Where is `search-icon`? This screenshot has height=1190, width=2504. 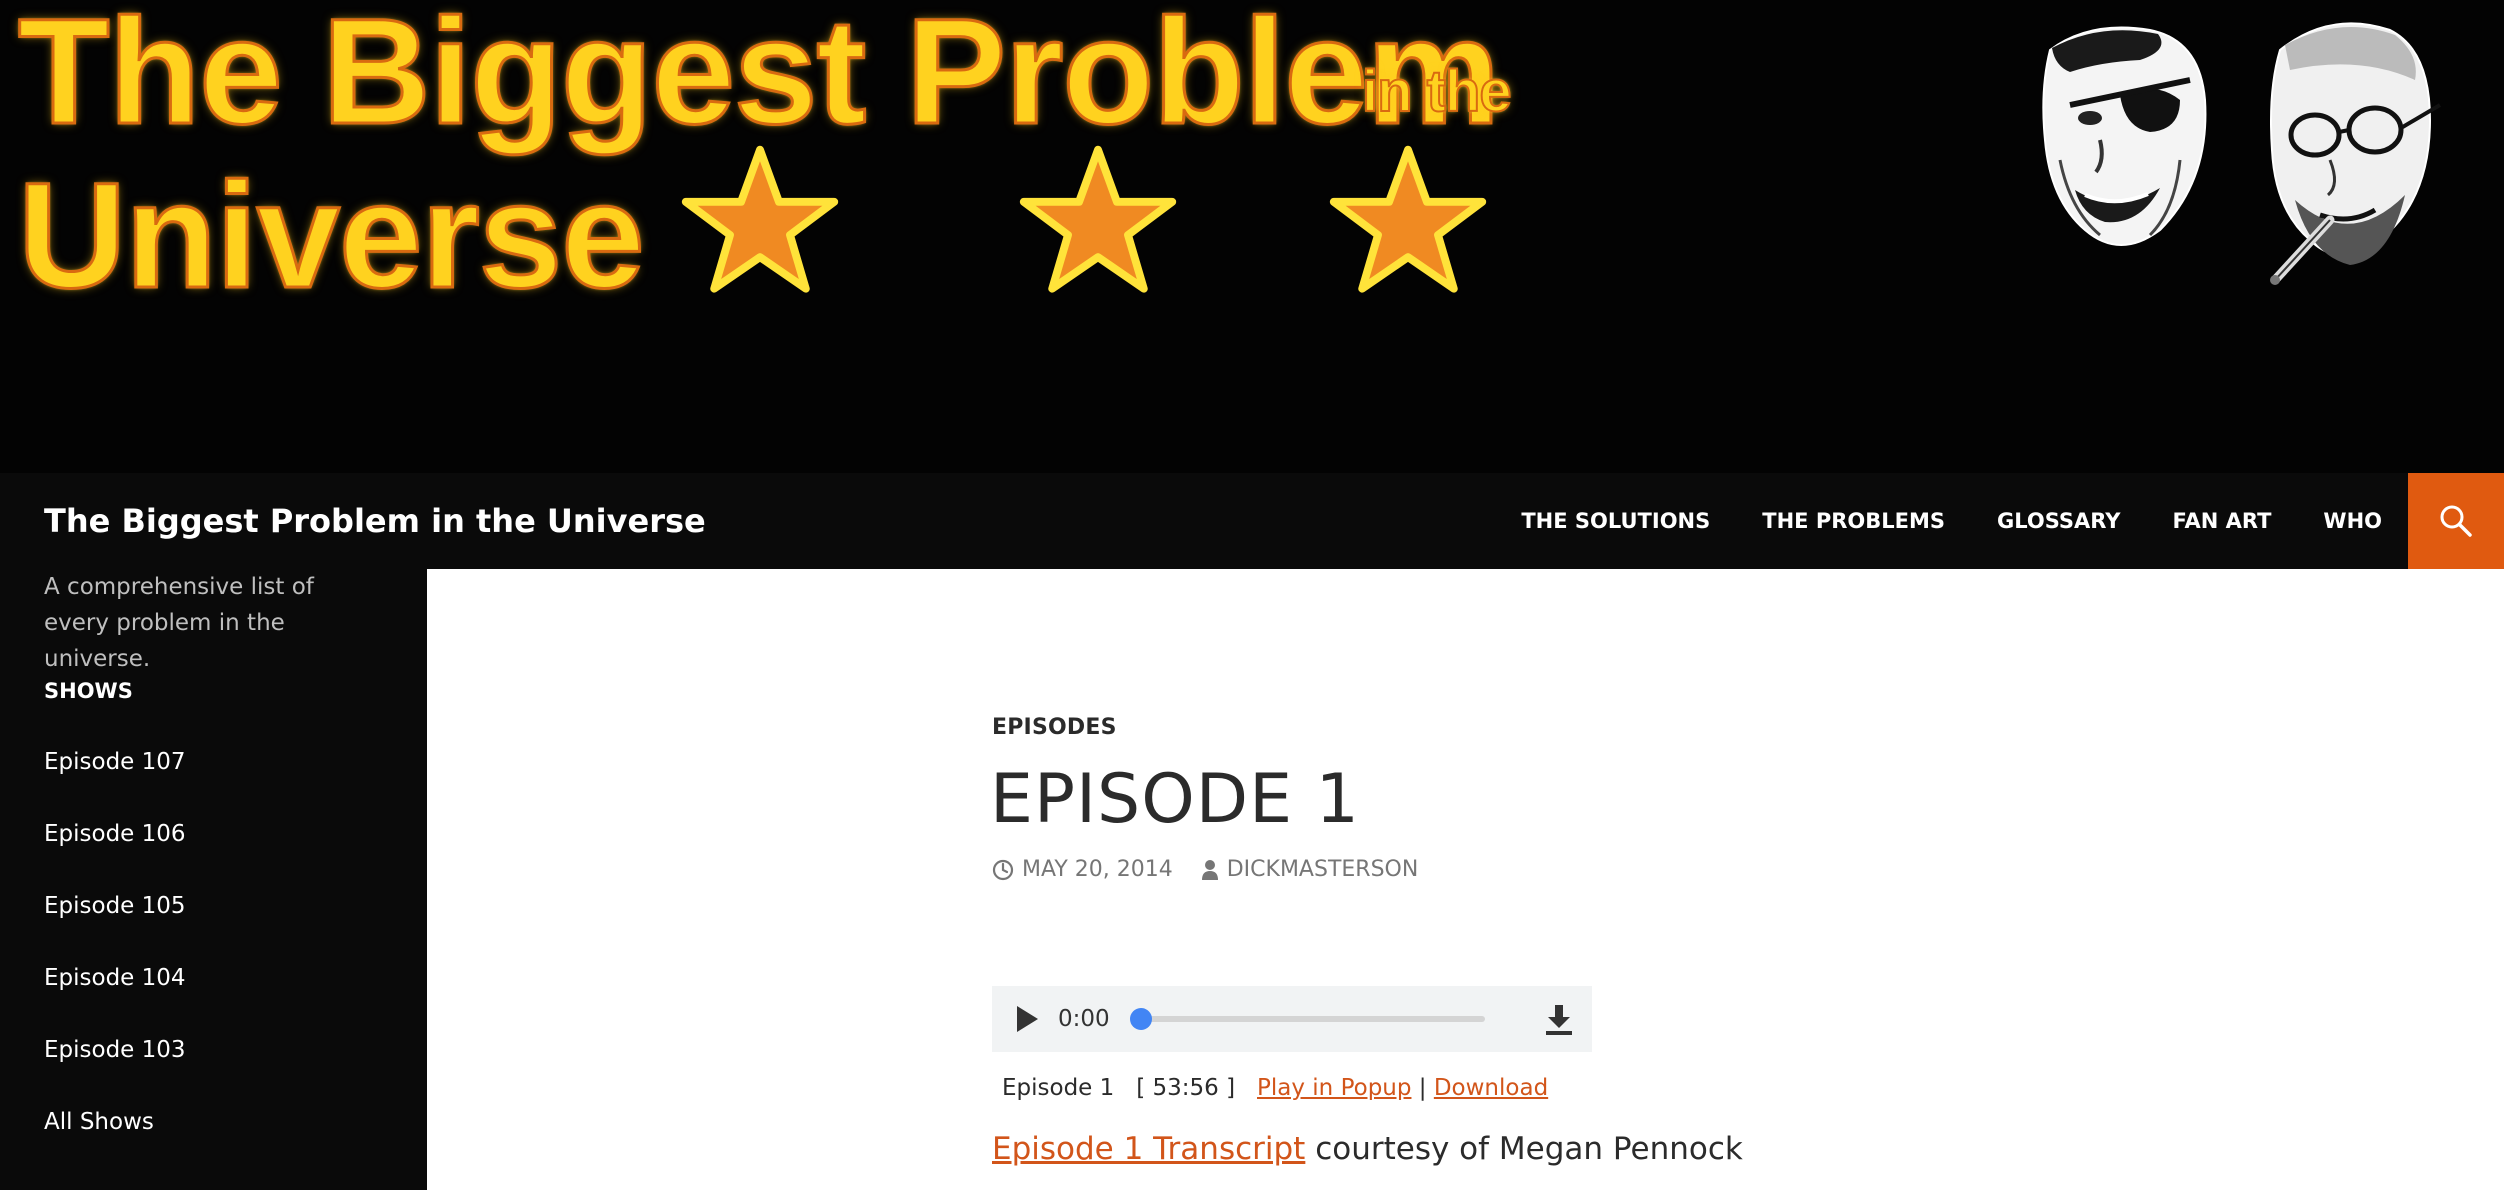 search-icon is located at coordinates (2456, 521).